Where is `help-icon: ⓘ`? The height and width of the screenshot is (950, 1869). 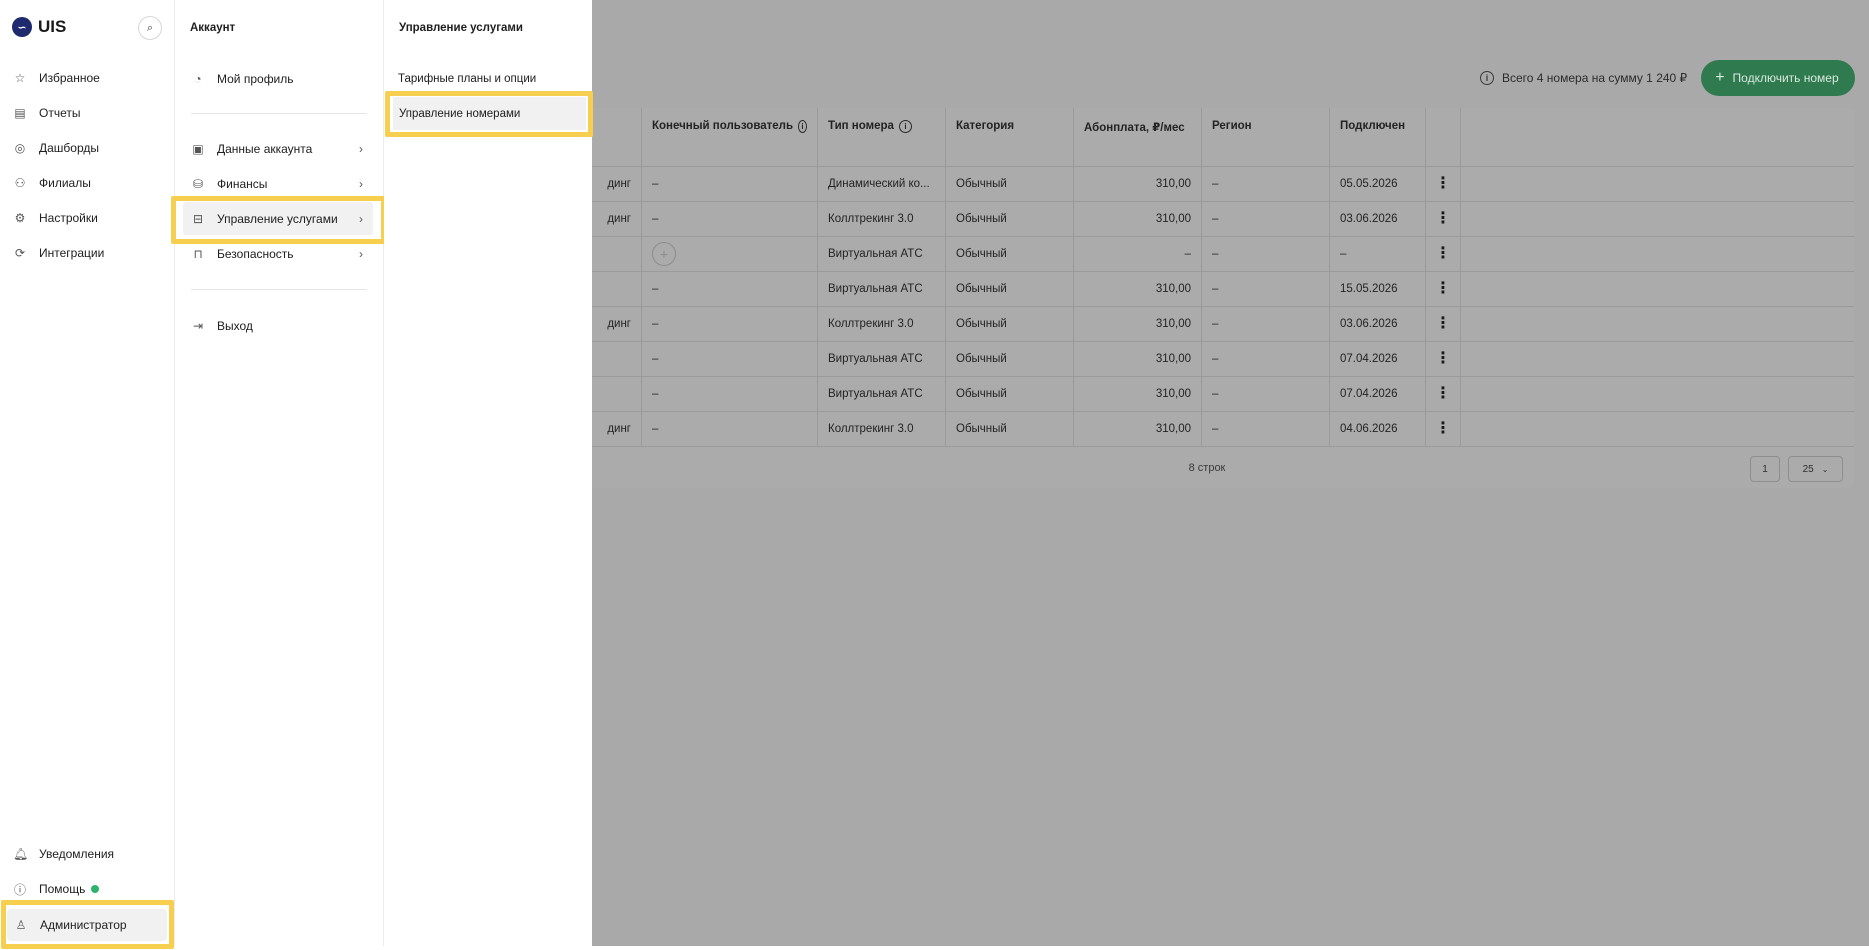
help-icon: ⓘ is located at coordinates (19, 889).